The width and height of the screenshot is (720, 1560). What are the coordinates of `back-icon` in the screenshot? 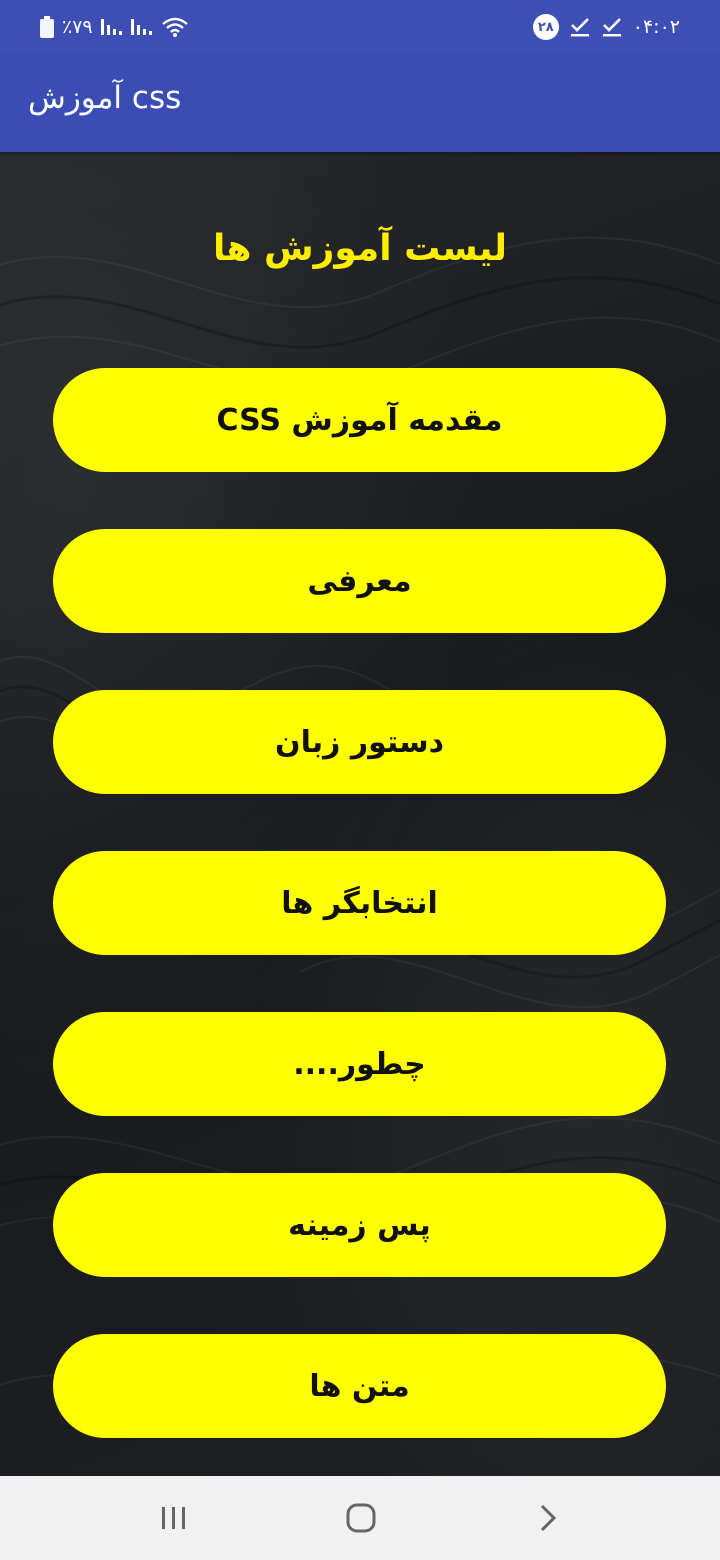 It's located at (548, 1518).